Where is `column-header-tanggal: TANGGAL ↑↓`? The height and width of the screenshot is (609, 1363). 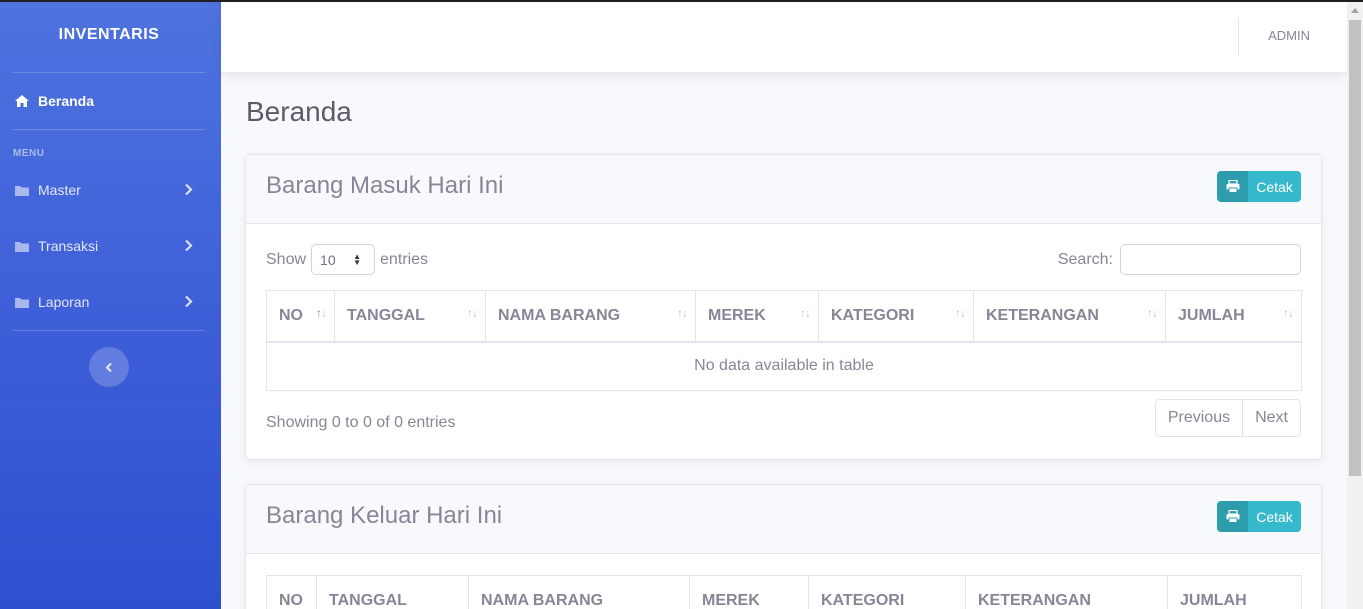 column-header-tanggal: TANGGAL ↑↓ is located at coordinates (410, 316).